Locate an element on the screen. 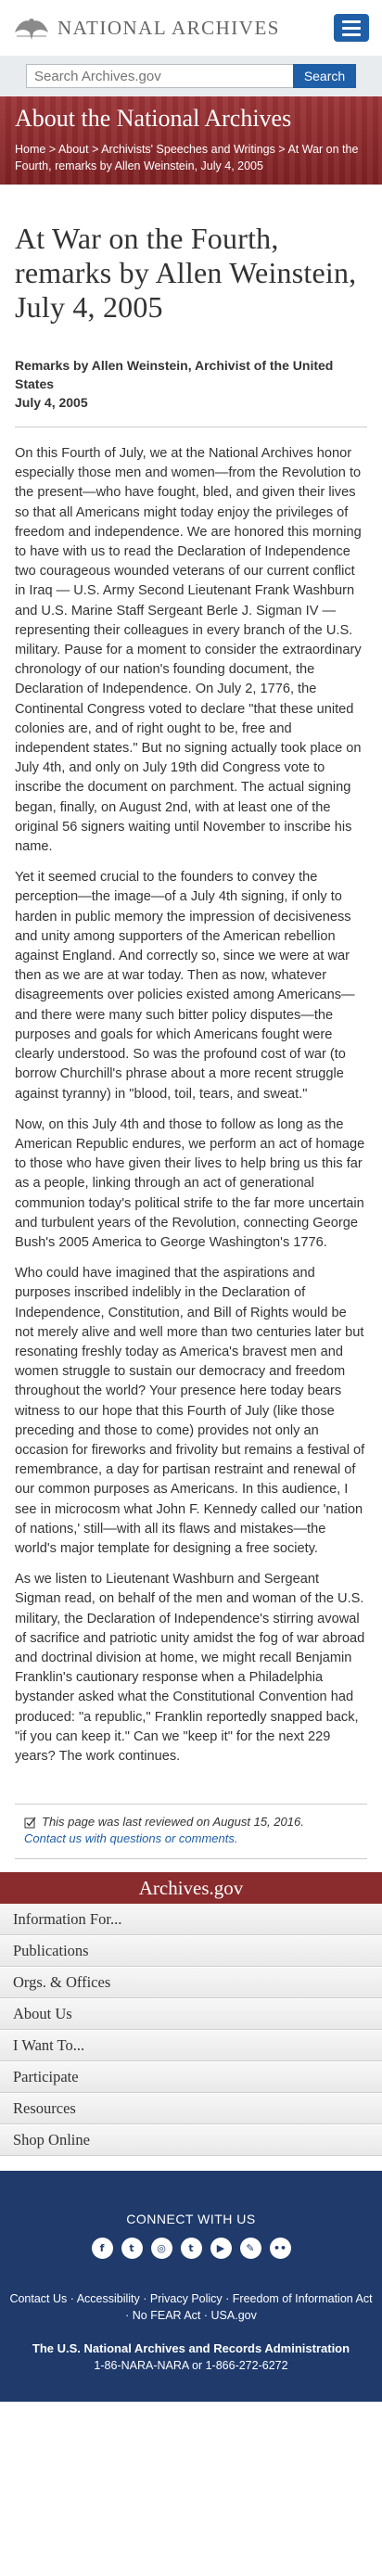 The image size is (382, 2576). flickr-icon: •• is located at coordinates (280, 2249).